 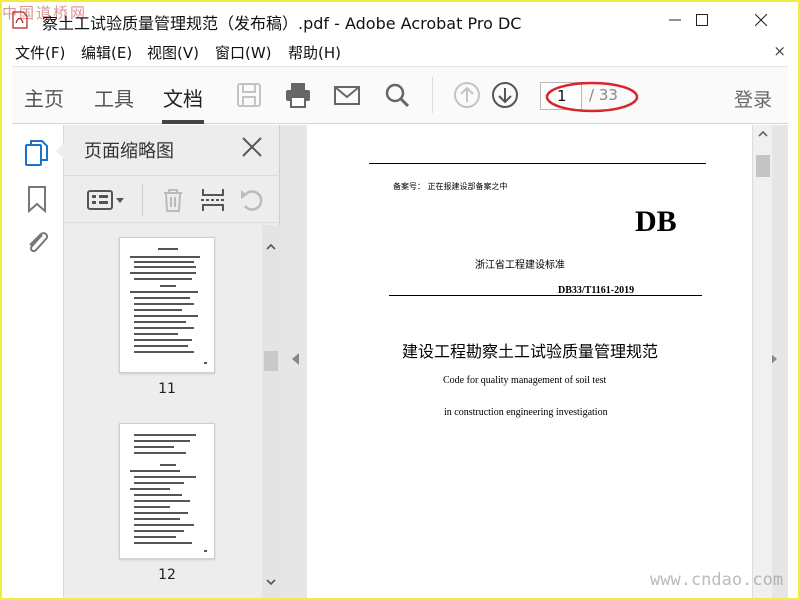 I want to click on panel-title: 页面缩略图, so click(x=129, y=151).